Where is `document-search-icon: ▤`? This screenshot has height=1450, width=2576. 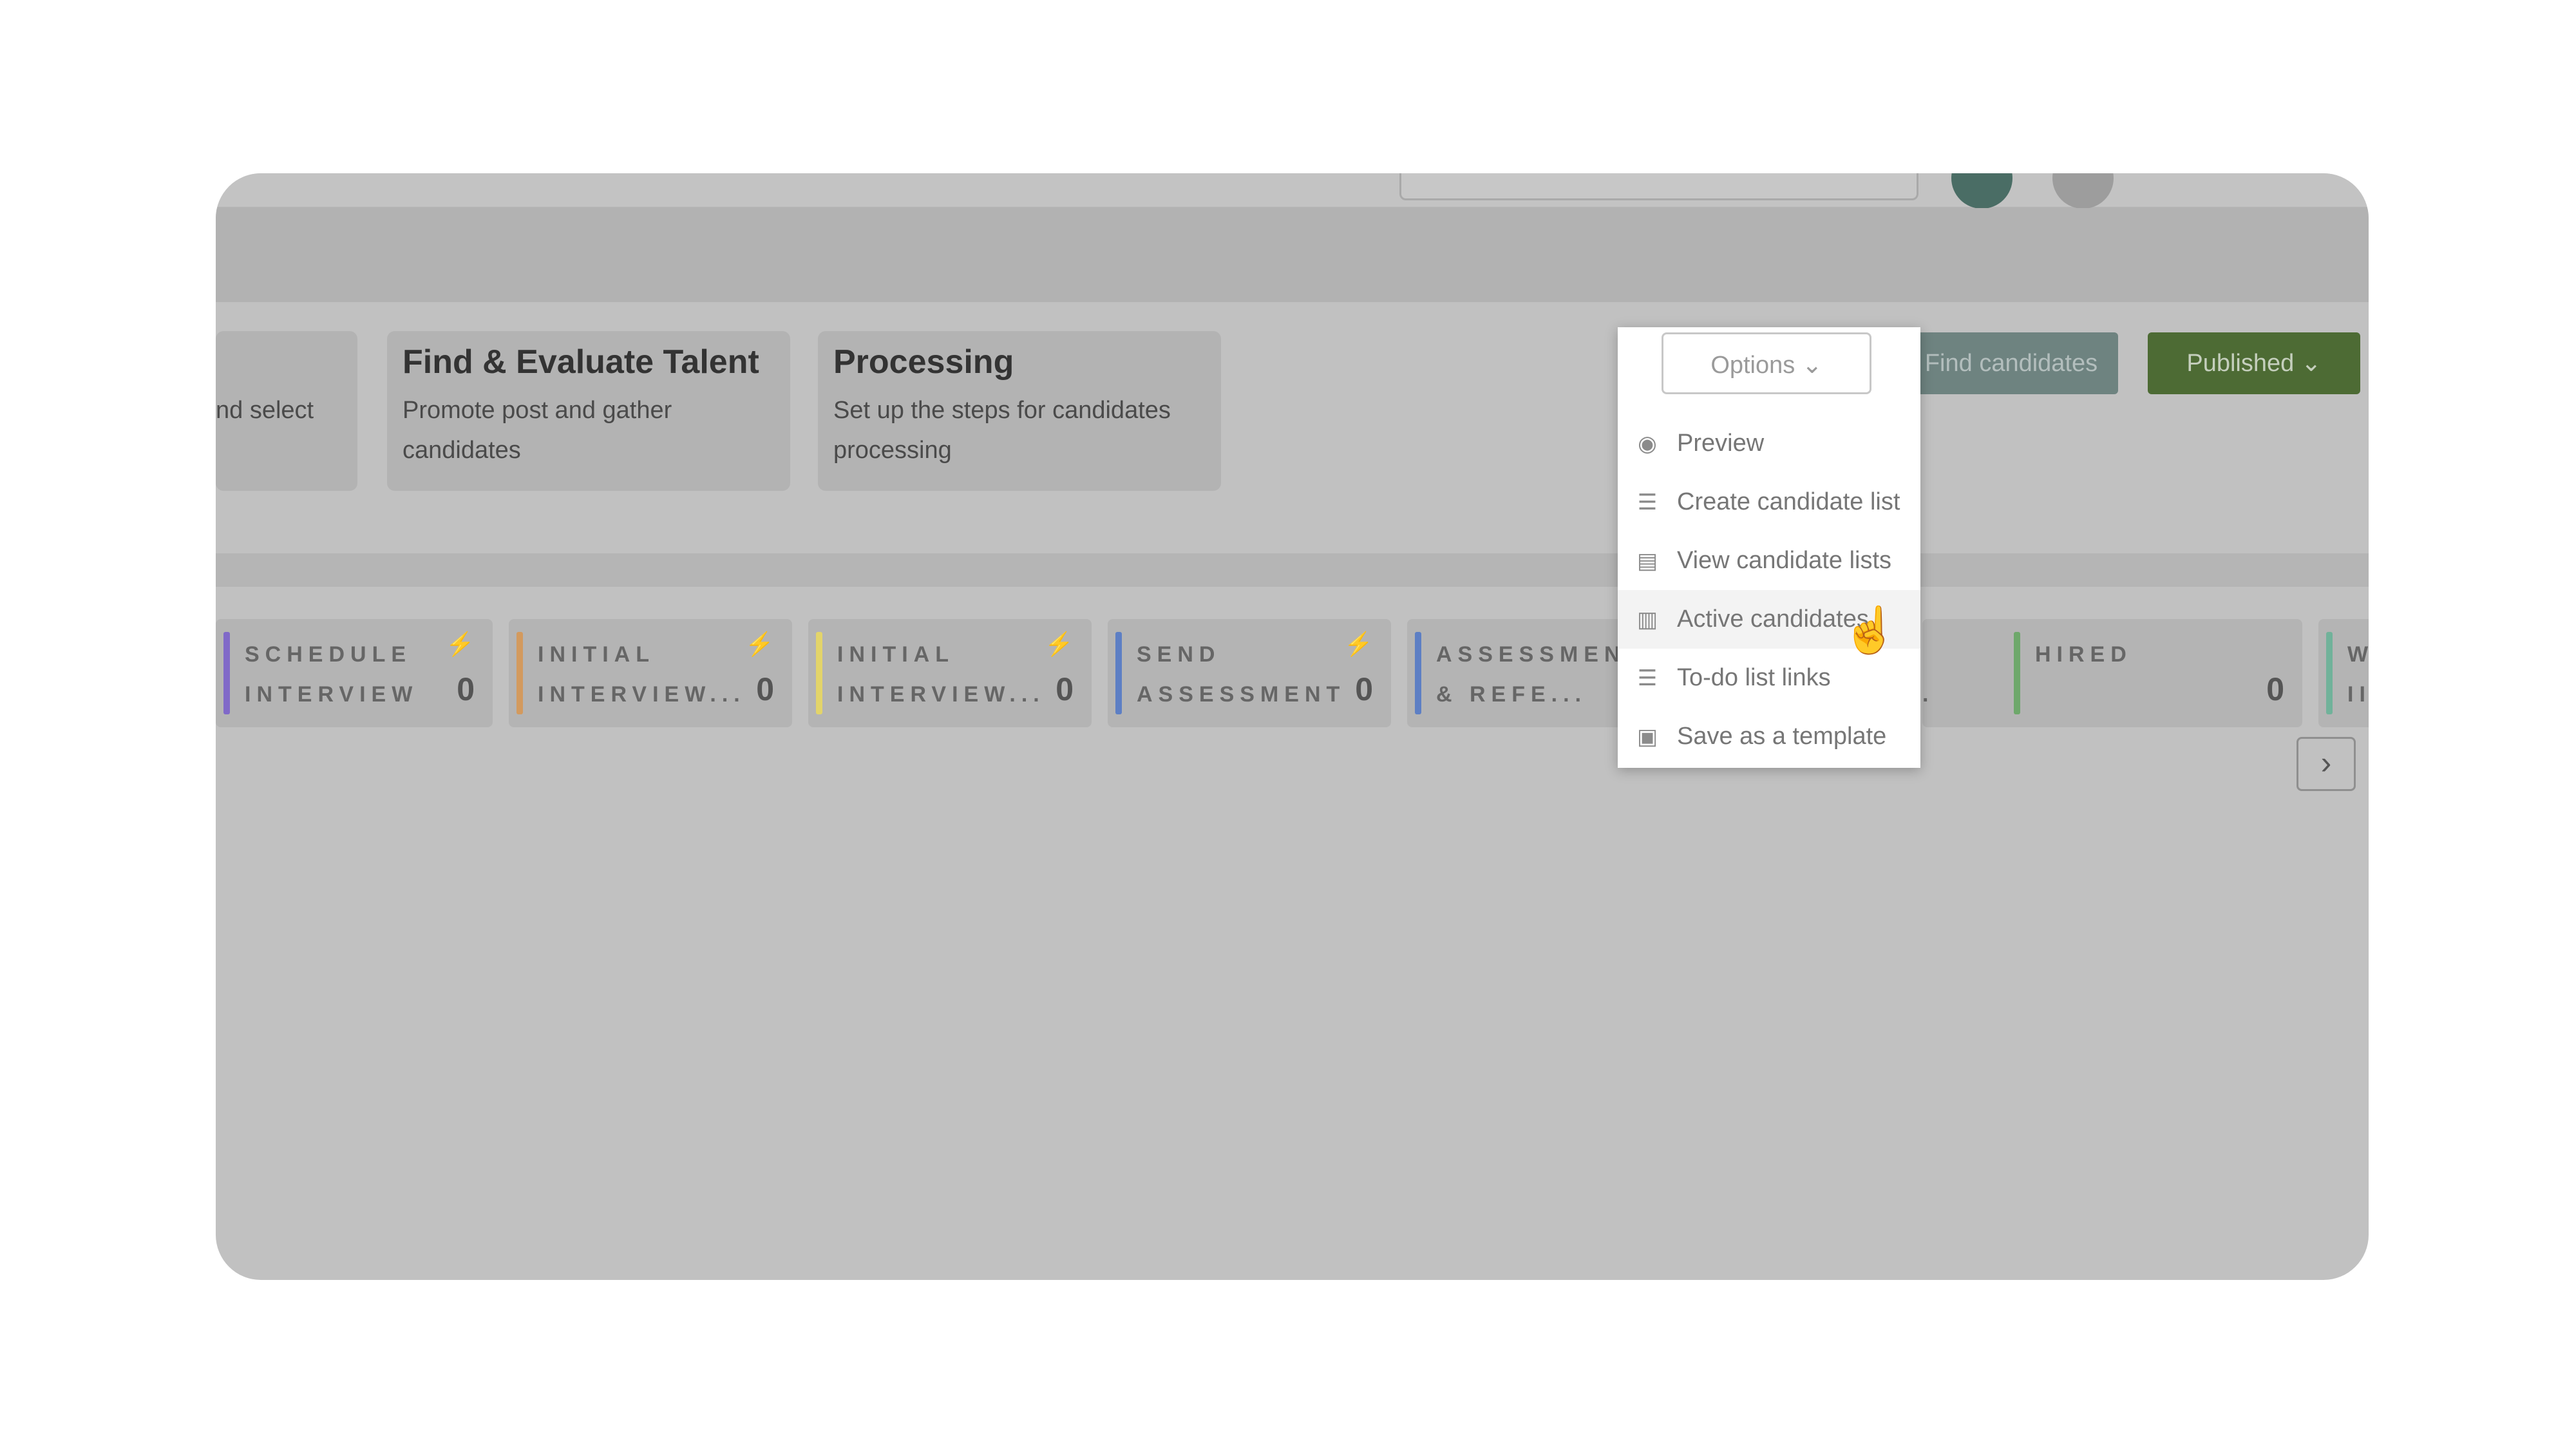
document-search-icon: ▤ is located at coordinates (1647, 561).